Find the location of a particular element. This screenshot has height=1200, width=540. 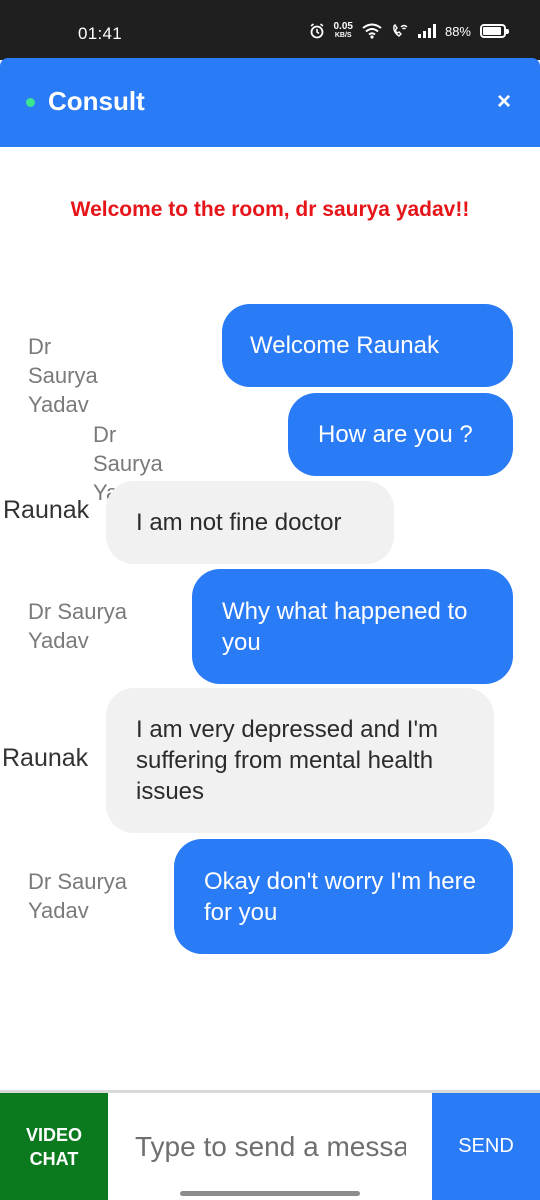

message-text: Why what happened to you is located at coordinates (345, 626).